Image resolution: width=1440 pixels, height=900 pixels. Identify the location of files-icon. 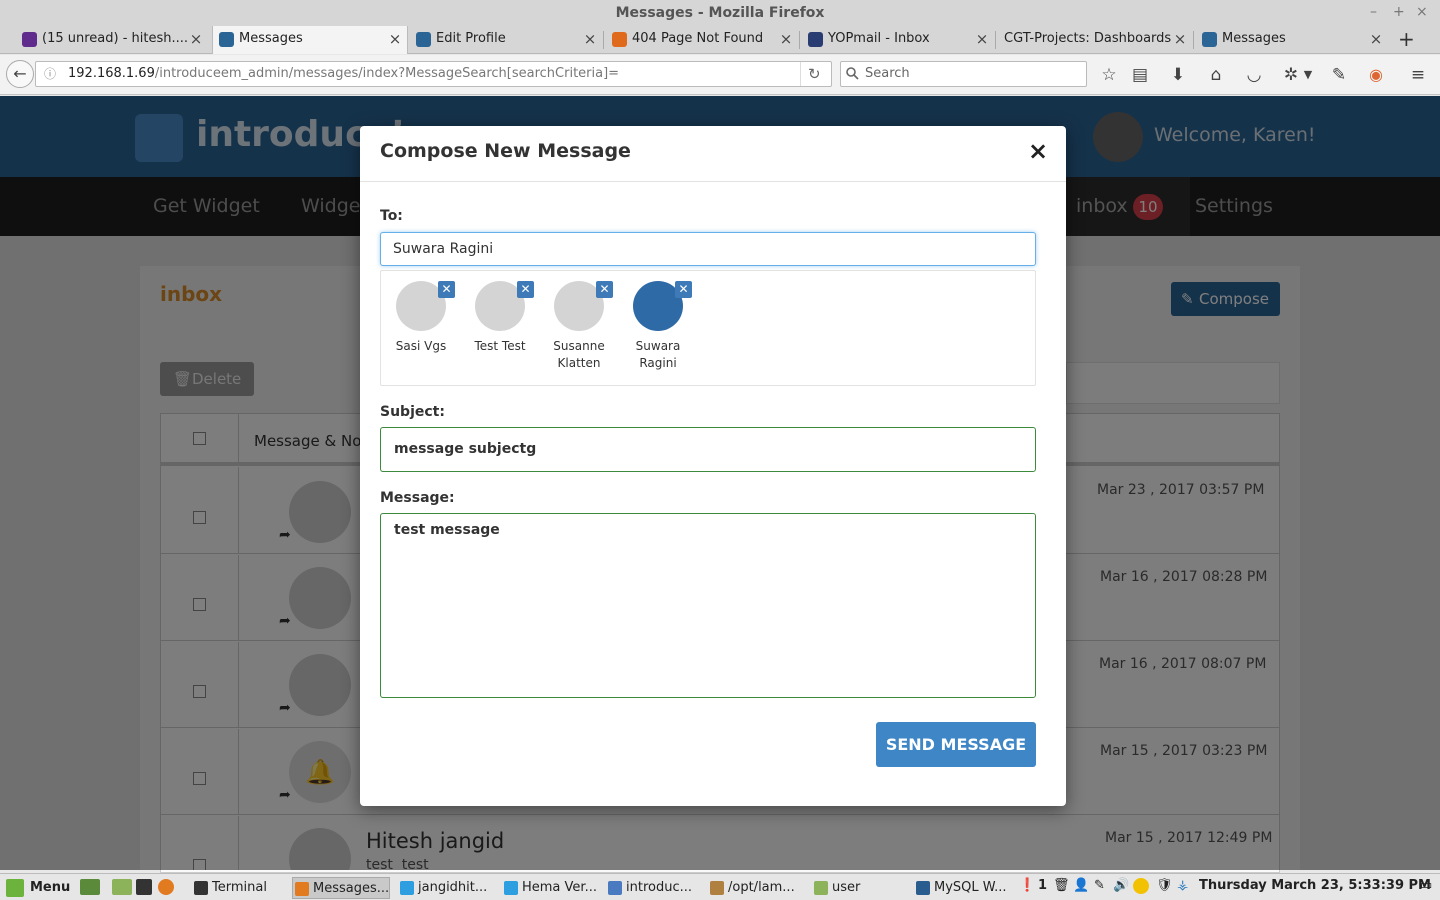
(122, 887).